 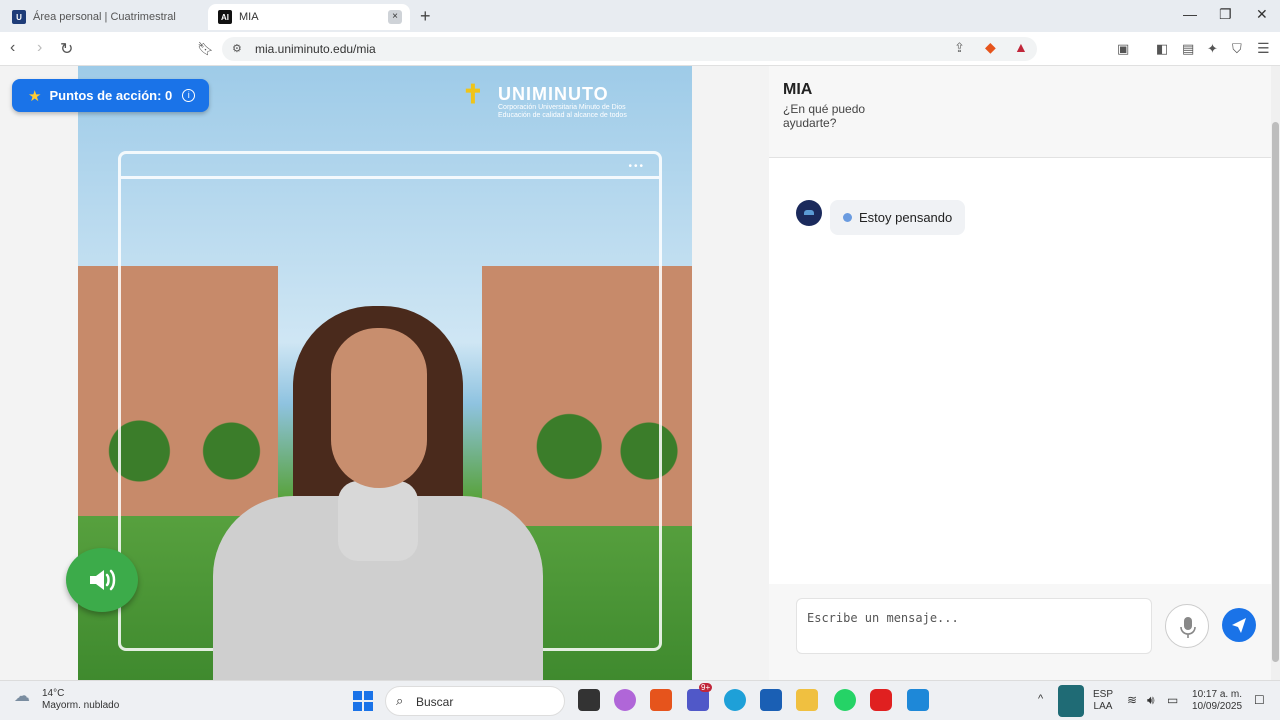 I want to click on start-button, so click(x=363, y=701).